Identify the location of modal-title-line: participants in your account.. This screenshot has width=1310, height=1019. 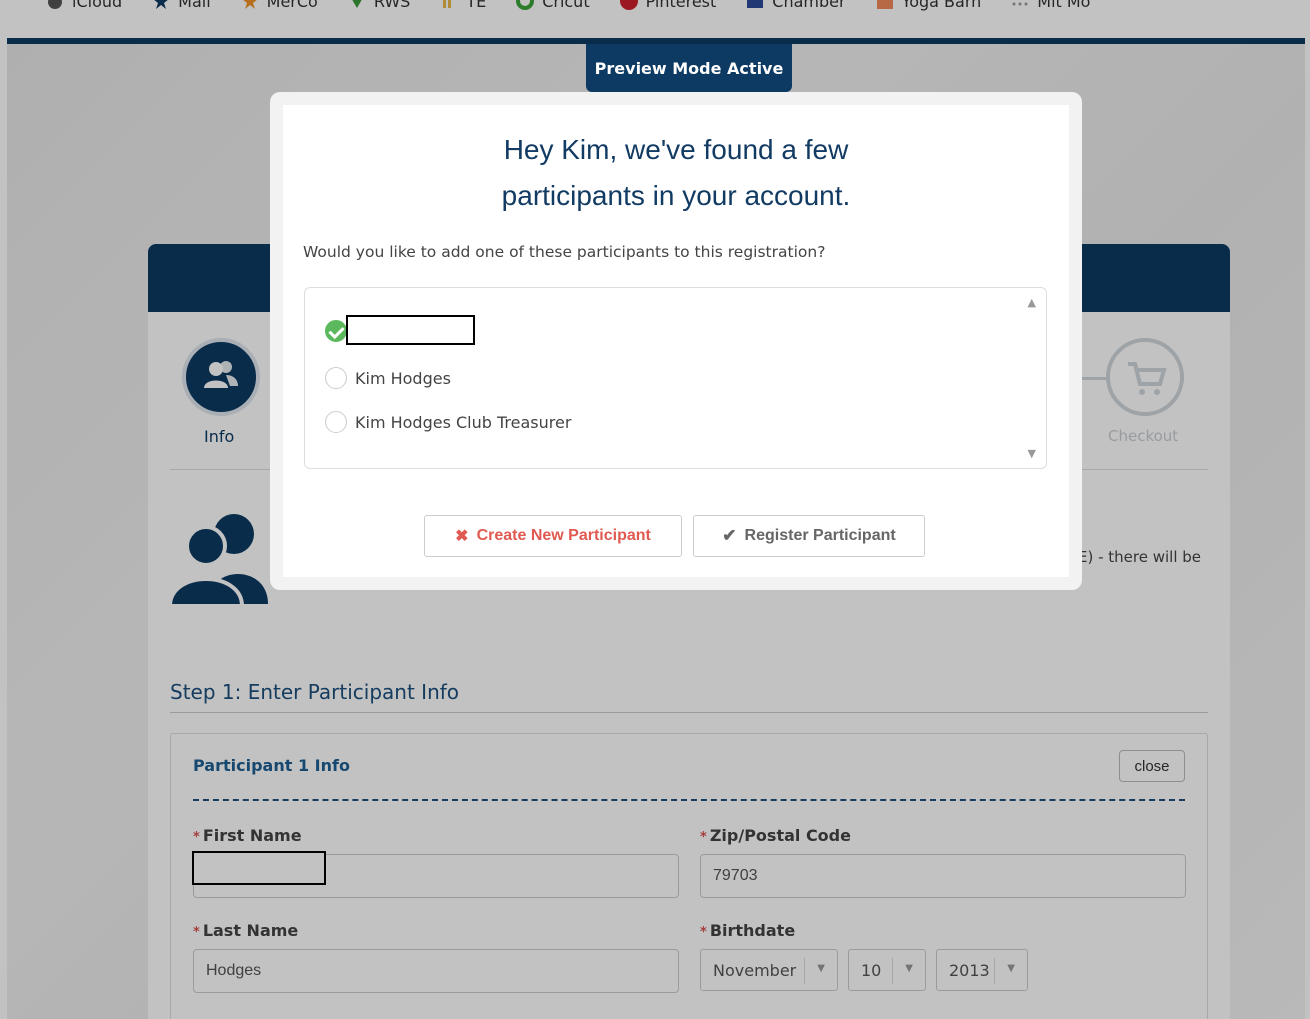
(676, 195).